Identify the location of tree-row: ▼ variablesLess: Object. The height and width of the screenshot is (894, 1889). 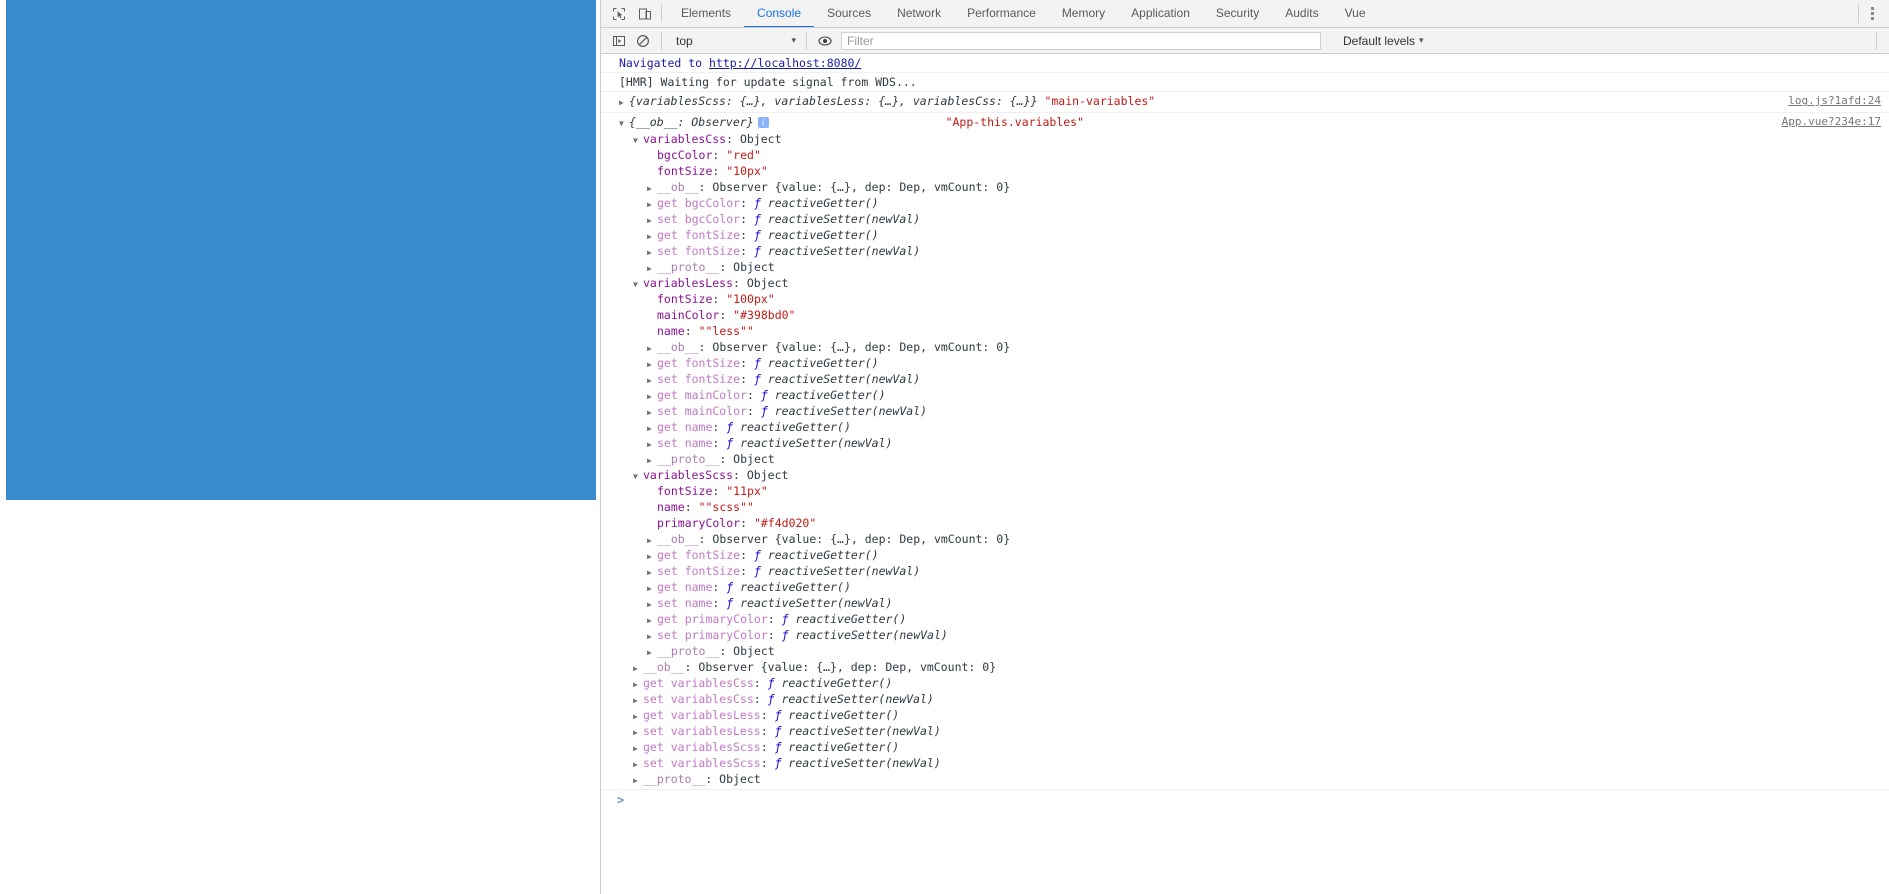
(1254, 284).